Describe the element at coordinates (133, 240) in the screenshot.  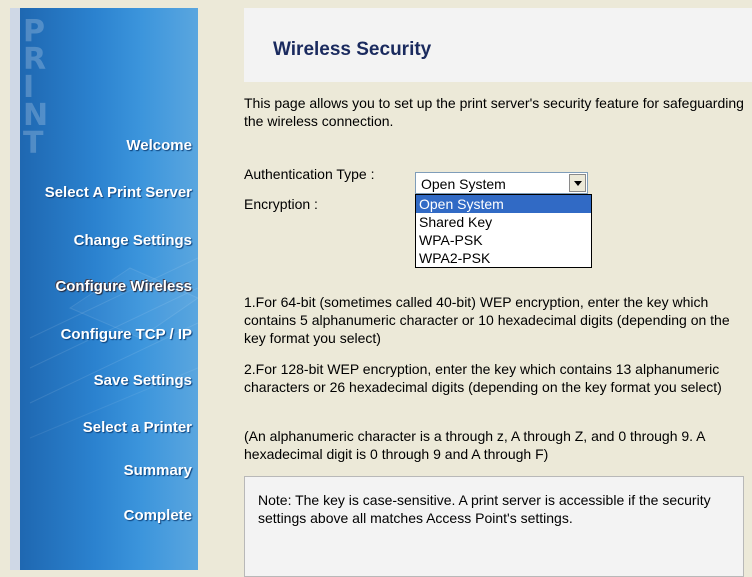
I see `nav-change-settings: Change Settings` at that location.